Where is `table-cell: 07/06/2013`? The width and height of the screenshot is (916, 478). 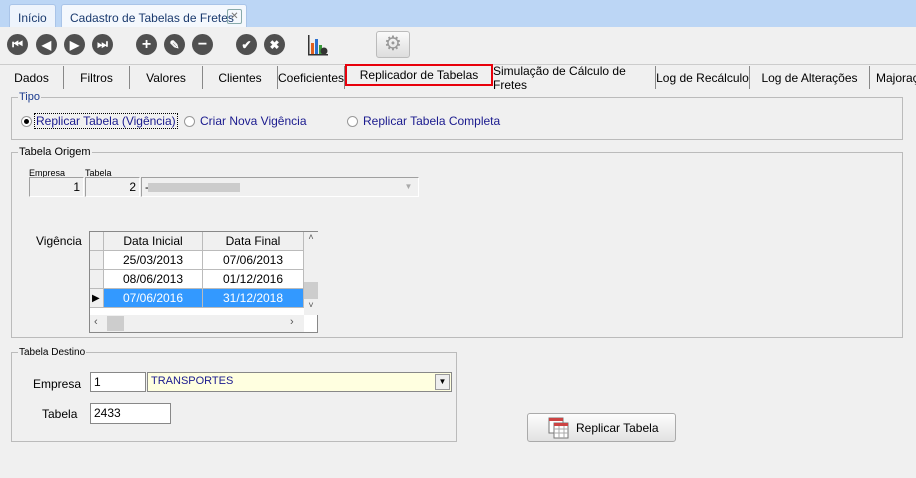 table-cell: 07/06/2013 is located at coordinates (253, 260).